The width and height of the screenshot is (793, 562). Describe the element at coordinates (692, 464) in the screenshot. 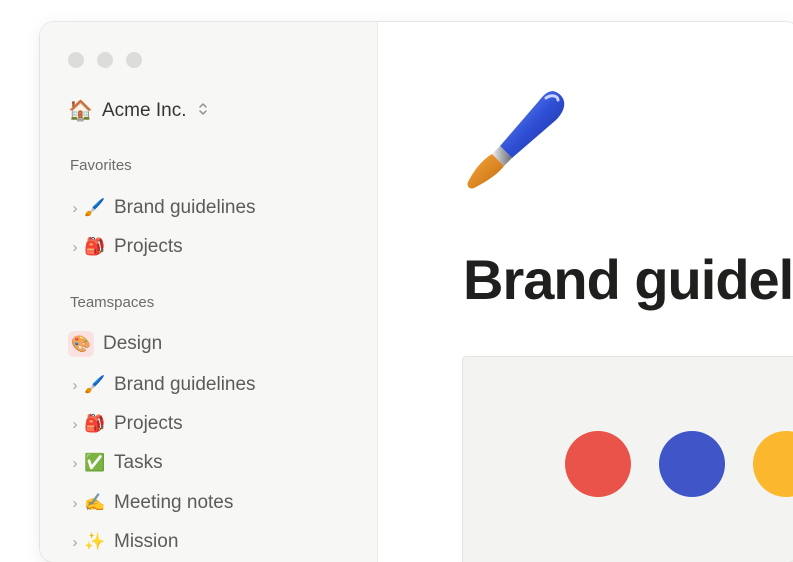

I see `blue-circle` at that location.